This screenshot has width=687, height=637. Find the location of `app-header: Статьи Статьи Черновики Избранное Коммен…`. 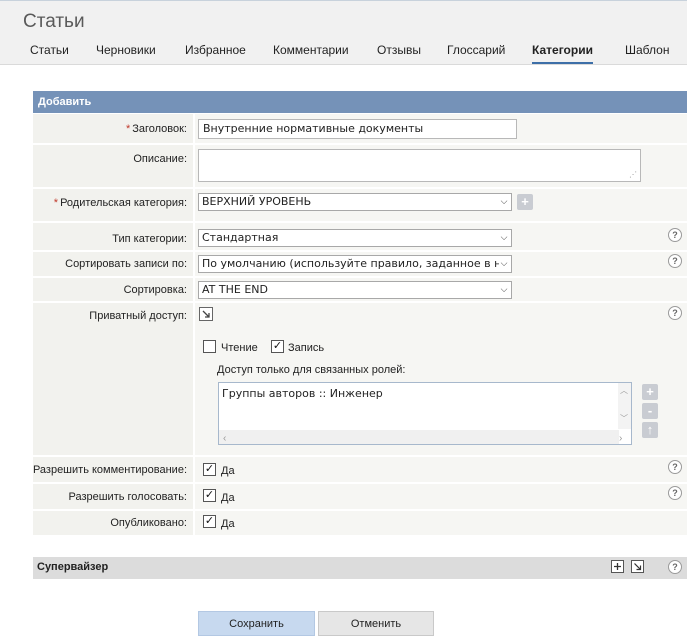

app-header: Статьи Статьи Черновики Избранное Коммен… is located at coordinates (343, 32).